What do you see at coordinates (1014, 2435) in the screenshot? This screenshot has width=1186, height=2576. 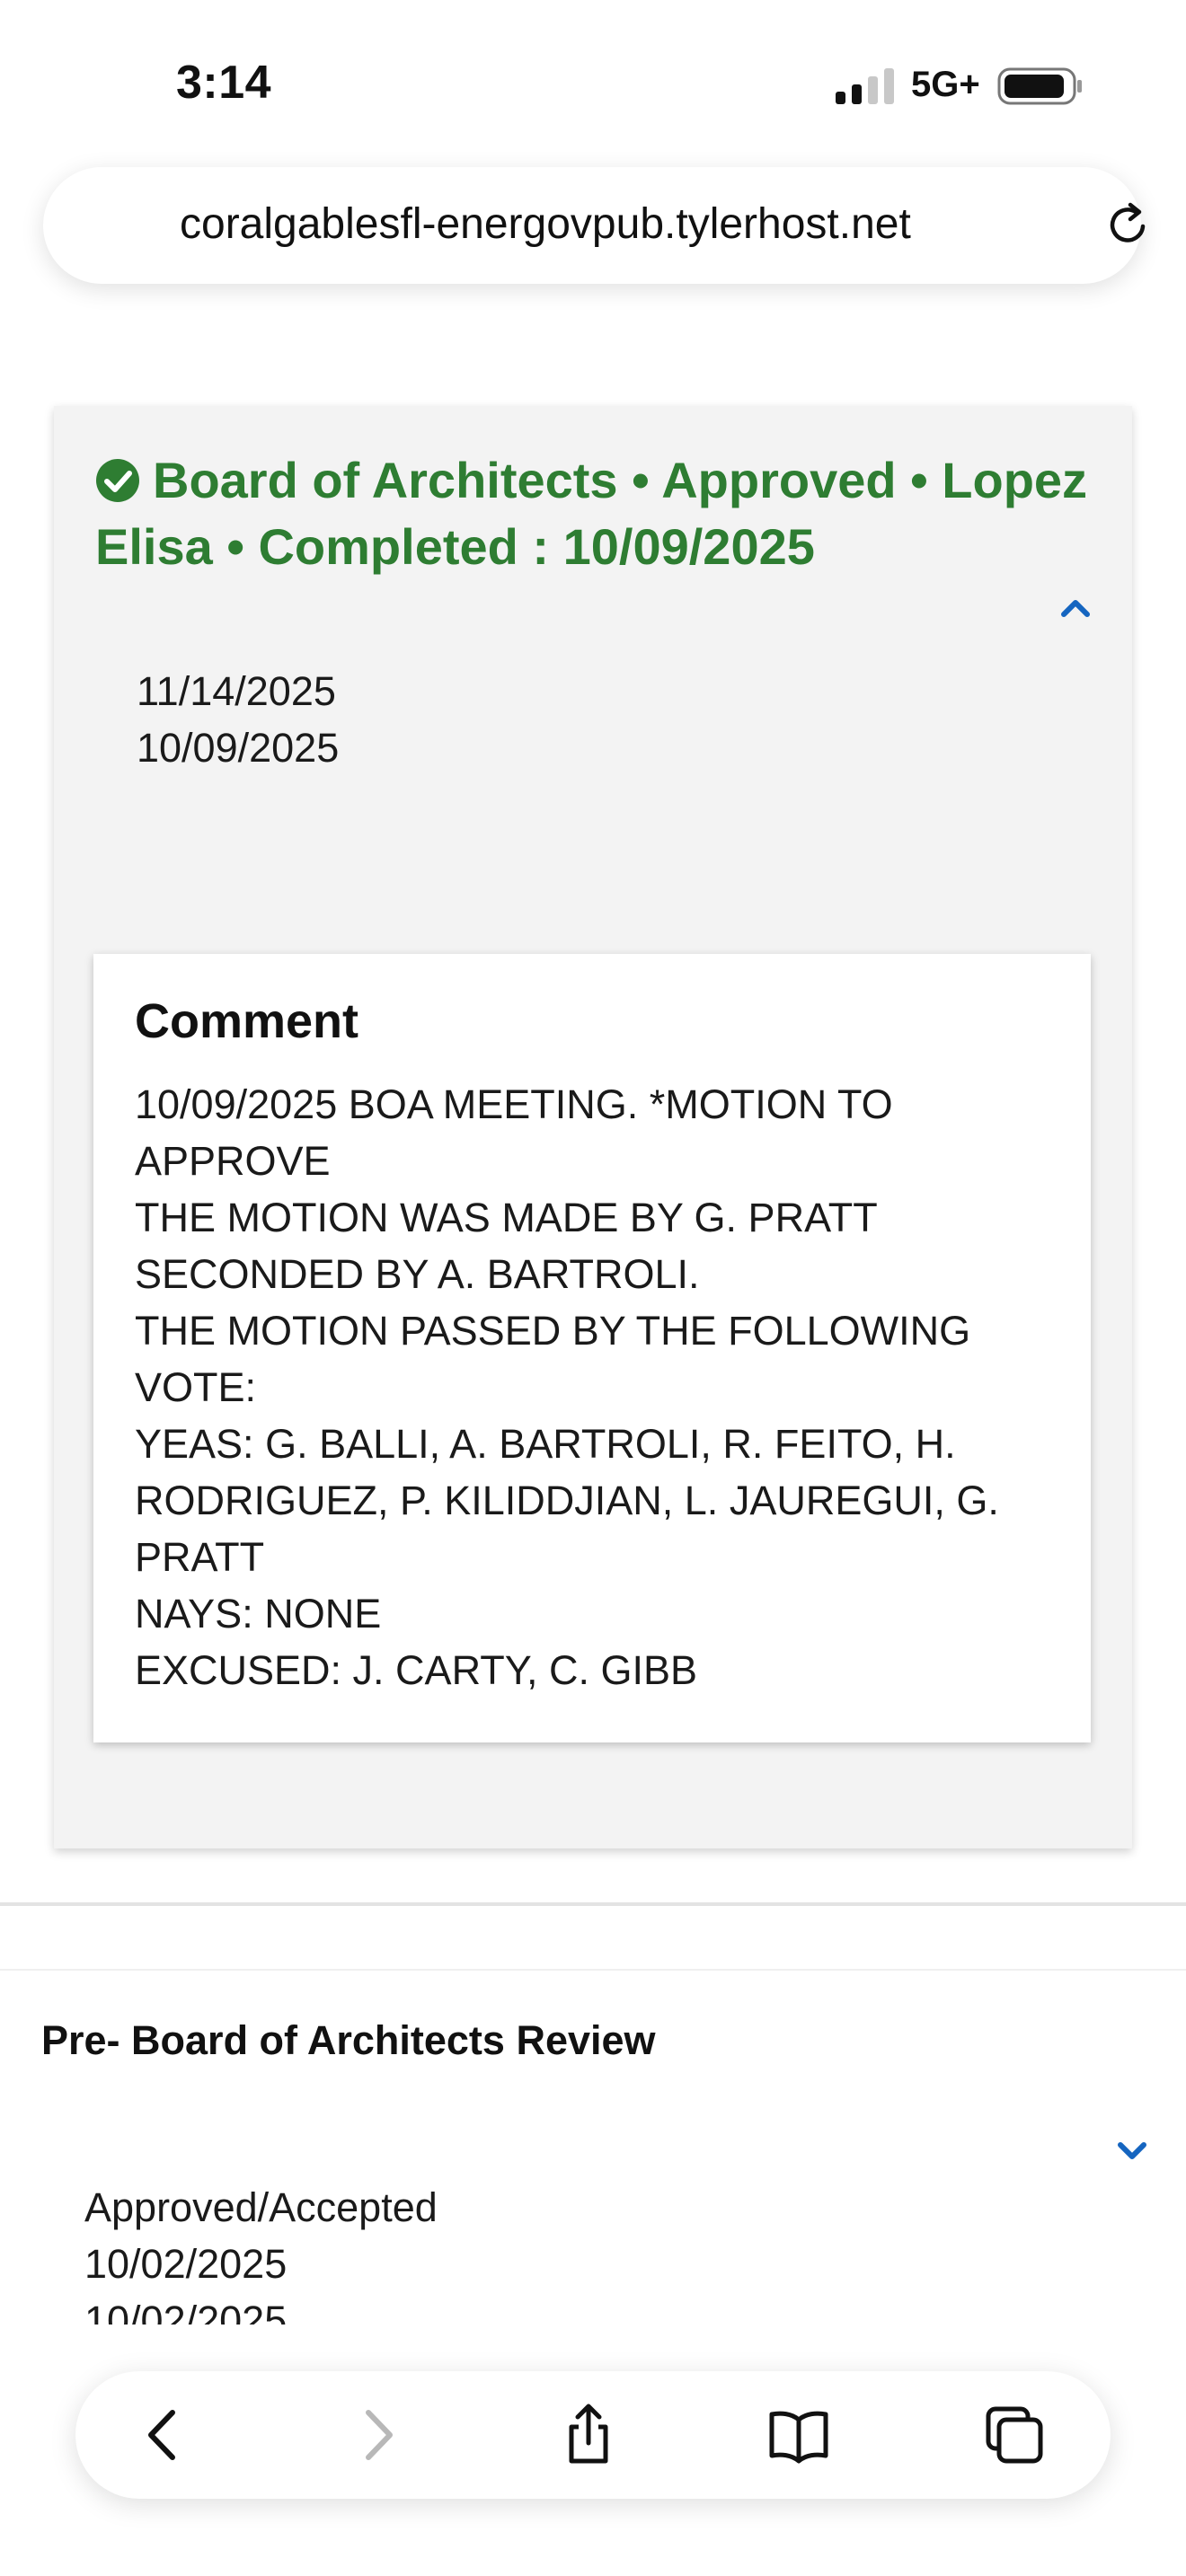 I see `tabs-icon` at bounding box center [1014, 2435].